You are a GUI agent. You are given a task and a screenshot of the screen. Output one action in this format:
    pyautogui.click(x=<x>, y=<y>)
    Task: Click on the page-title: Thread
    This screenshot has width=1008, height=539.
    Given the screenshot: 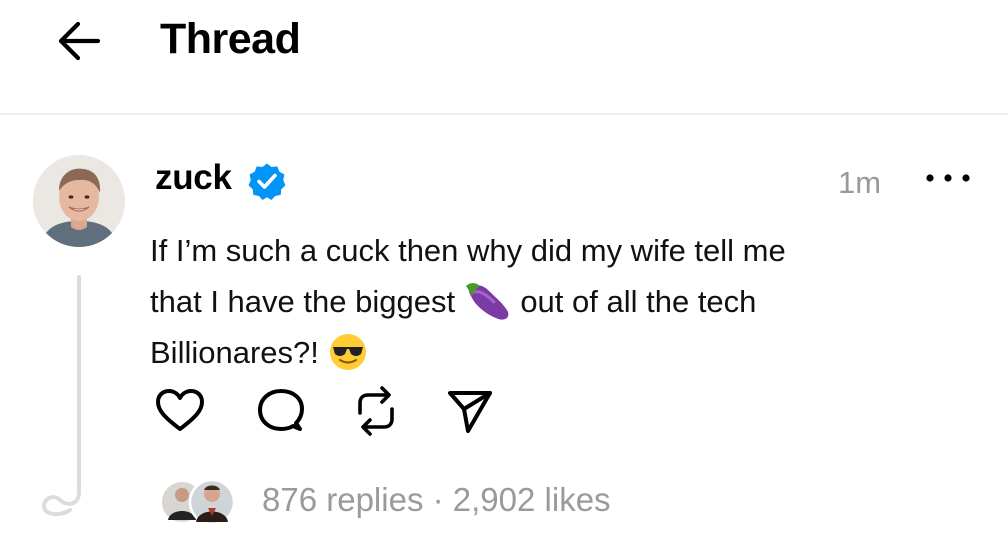 What is the action you would take?
    pyautogui.click(x=230, y=39)
    